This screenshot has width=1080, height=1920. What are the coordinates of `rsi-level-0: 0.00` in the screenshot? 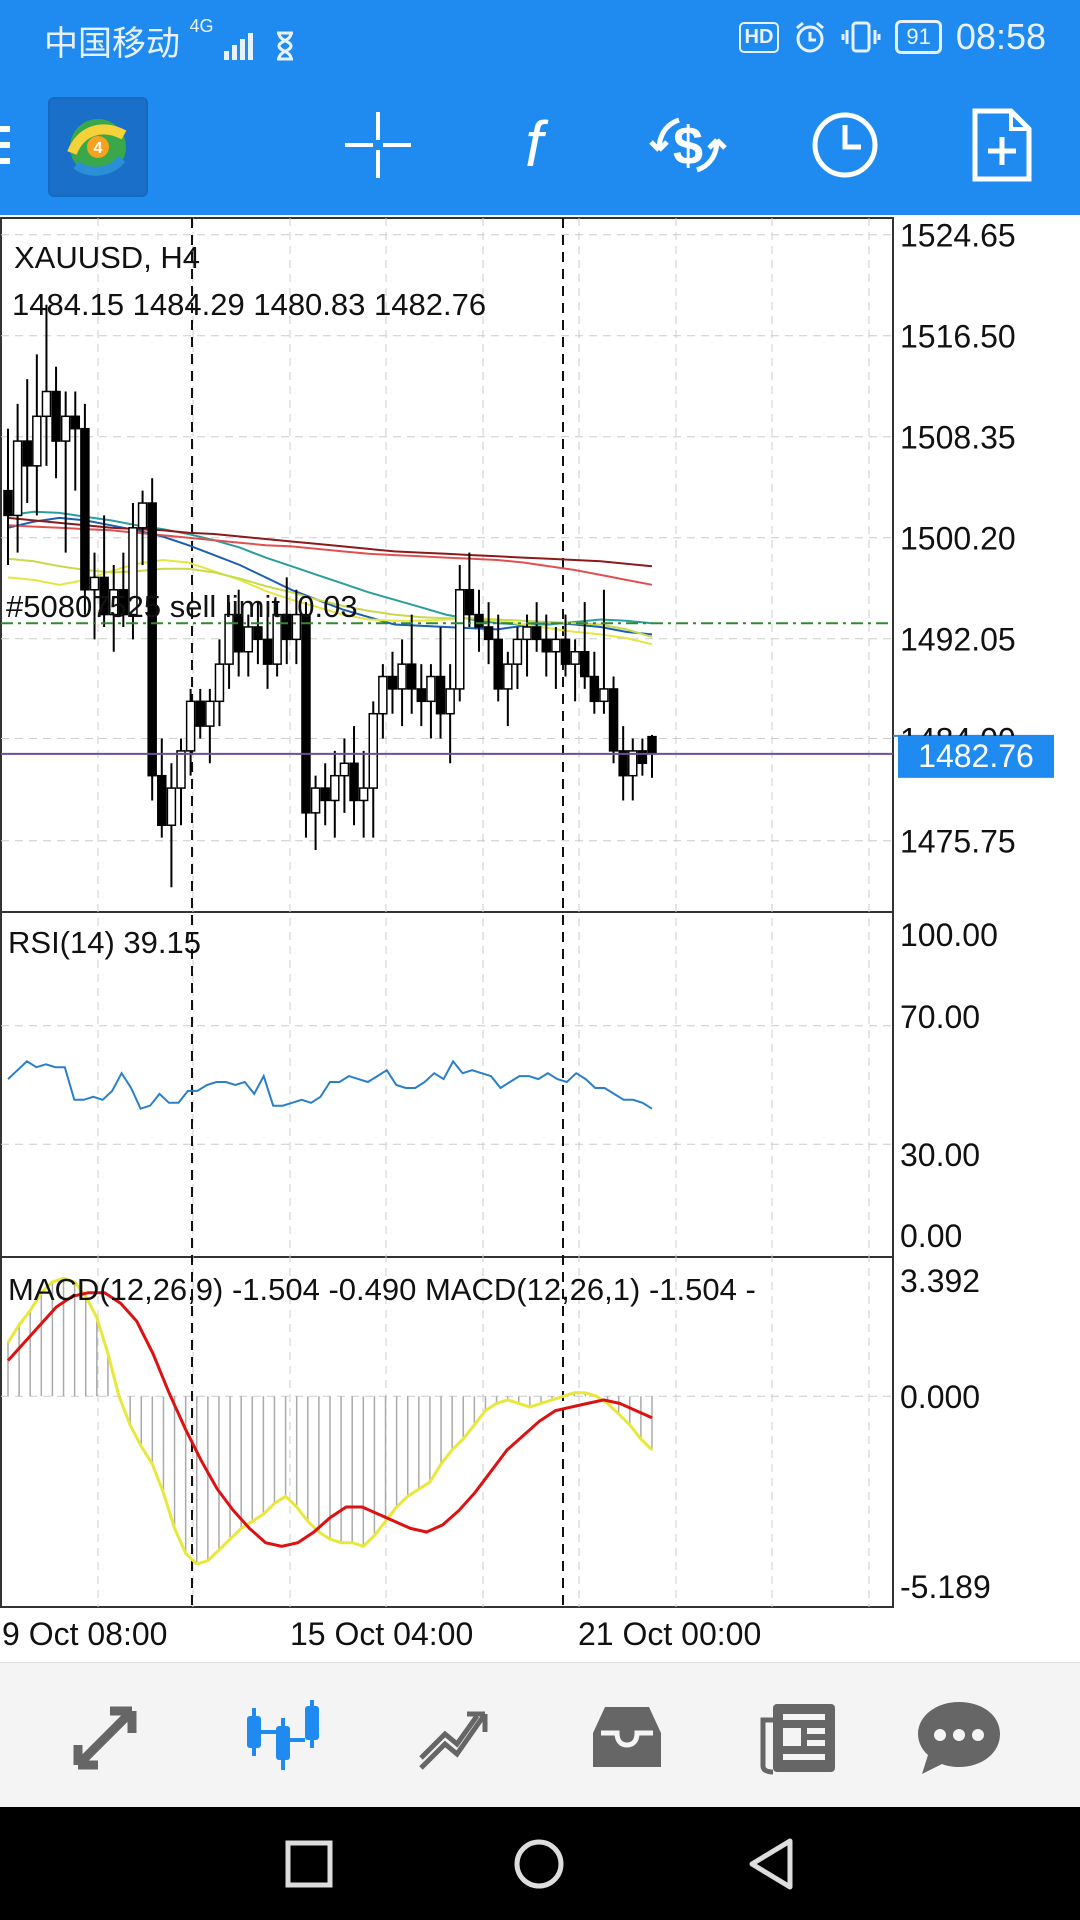 It's located at (931, 1236).